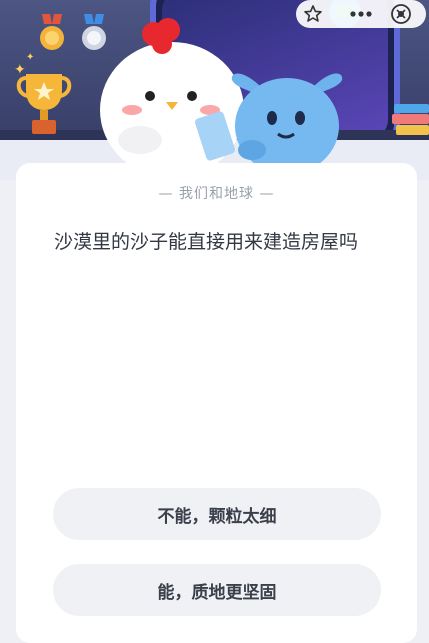  I want to click on gold-medal-icon, so click(52, 32).